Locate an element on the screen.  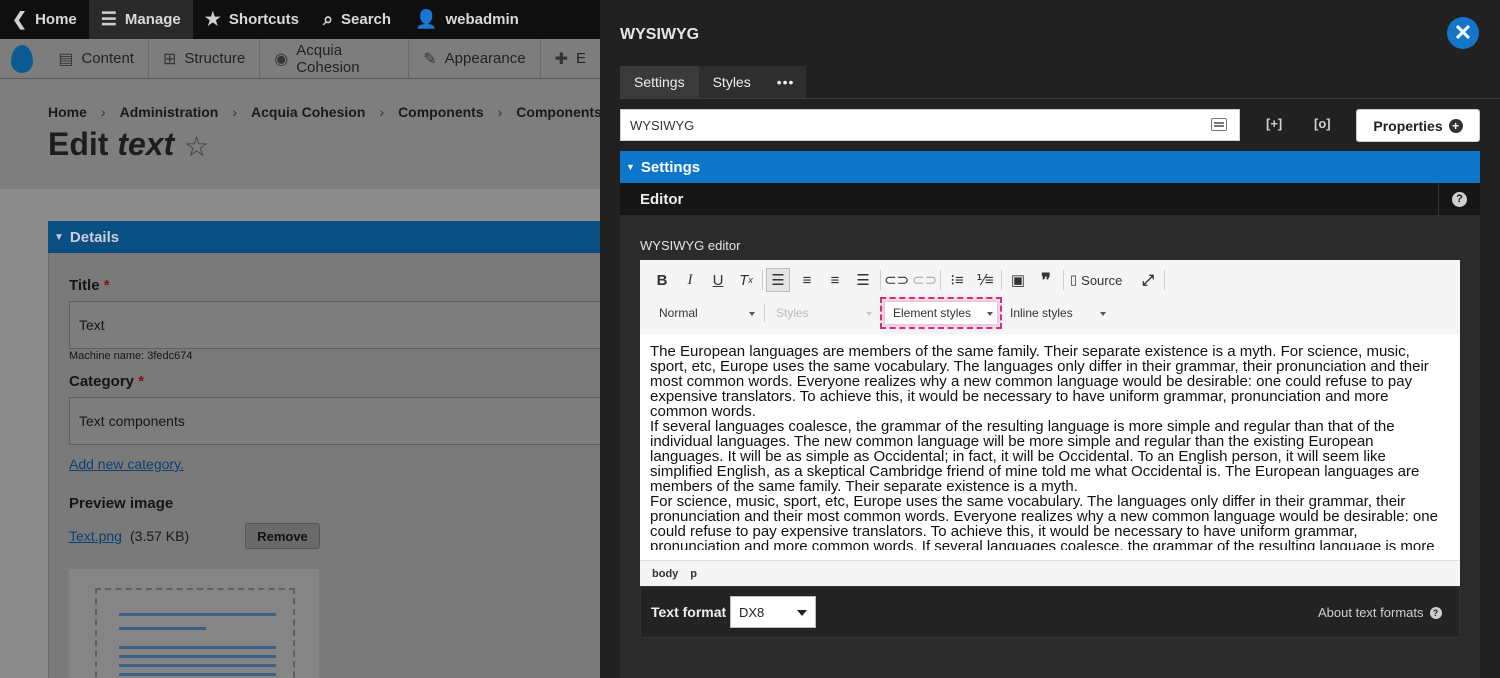
path-item: body is located at coordinates (665, 574).